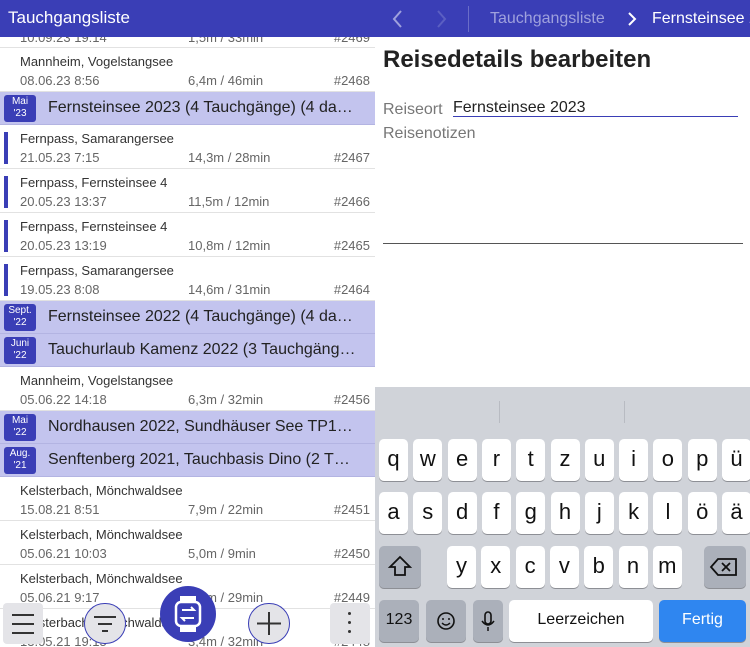 The image size is (750, 647). I want to click on dive-number: #2466, so click(351, 201).